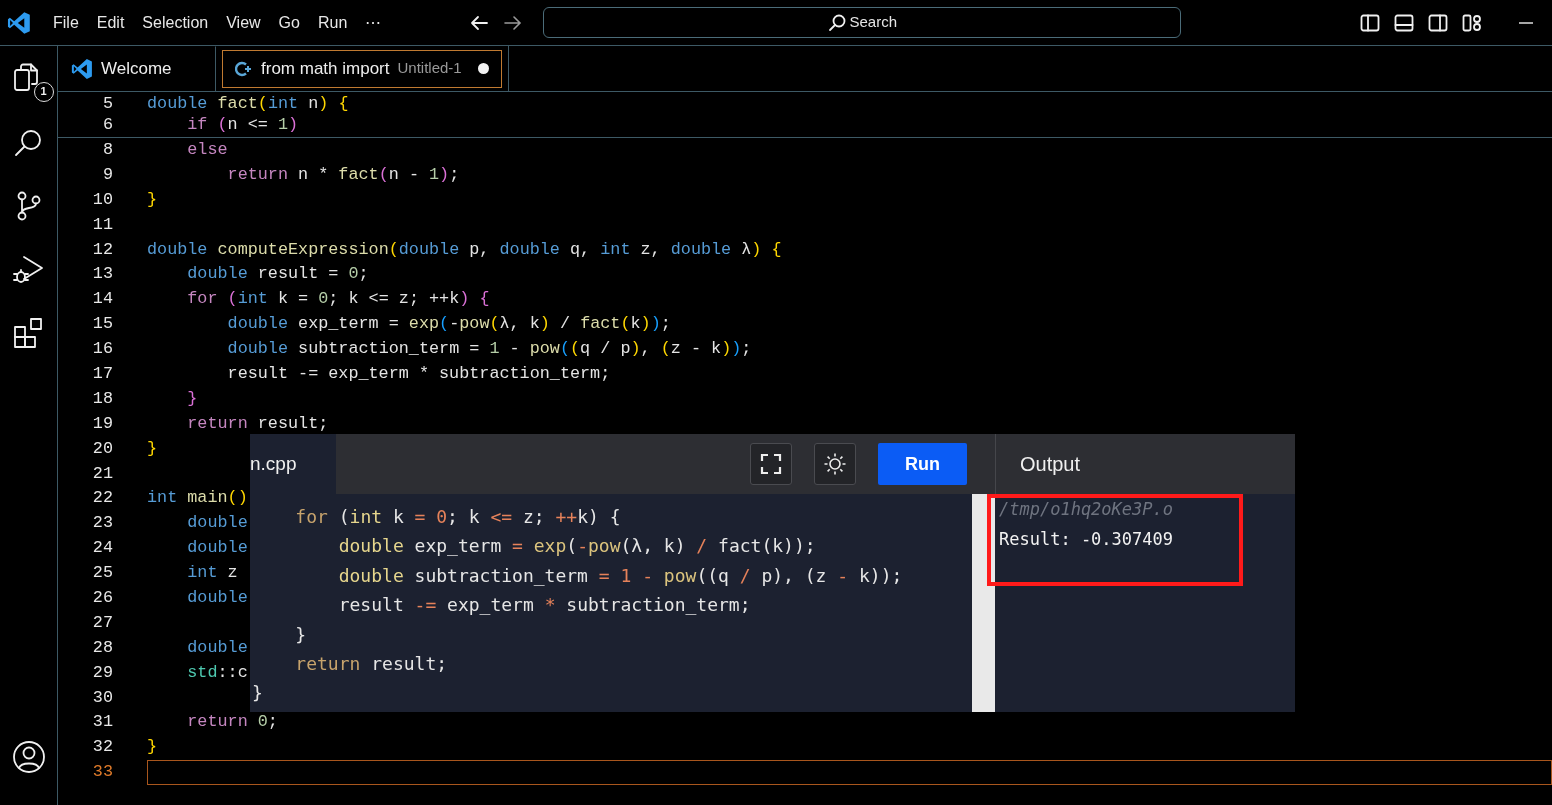  Describe the element at coordinates (102, 722) in the screenshot. I see `line-number: 31` at that location.